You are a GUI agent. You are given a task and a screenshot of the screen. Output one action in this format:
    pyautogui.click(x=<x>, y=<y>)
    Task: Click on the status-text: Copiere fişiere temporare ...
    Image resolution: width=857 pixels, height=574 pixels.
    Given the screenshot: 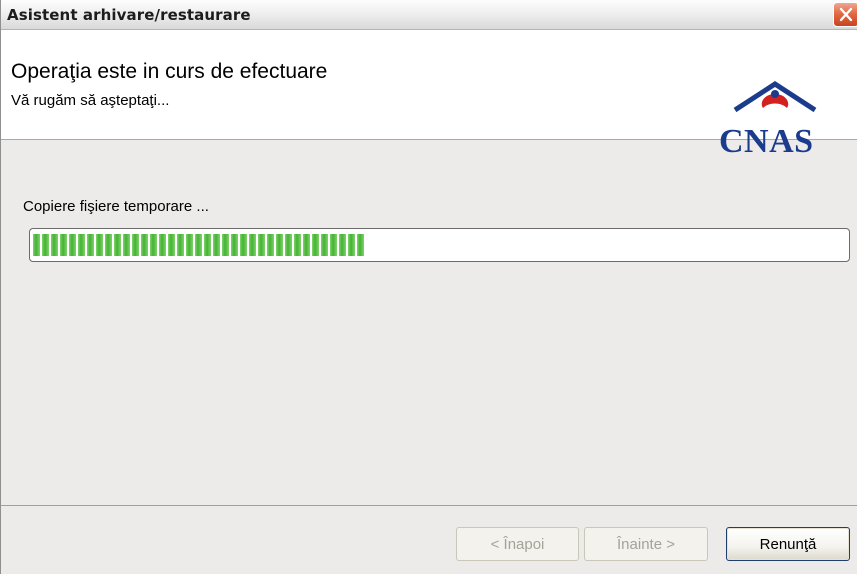 What is the action you would take?
    pyautogui.click(x=116, y=206)
    